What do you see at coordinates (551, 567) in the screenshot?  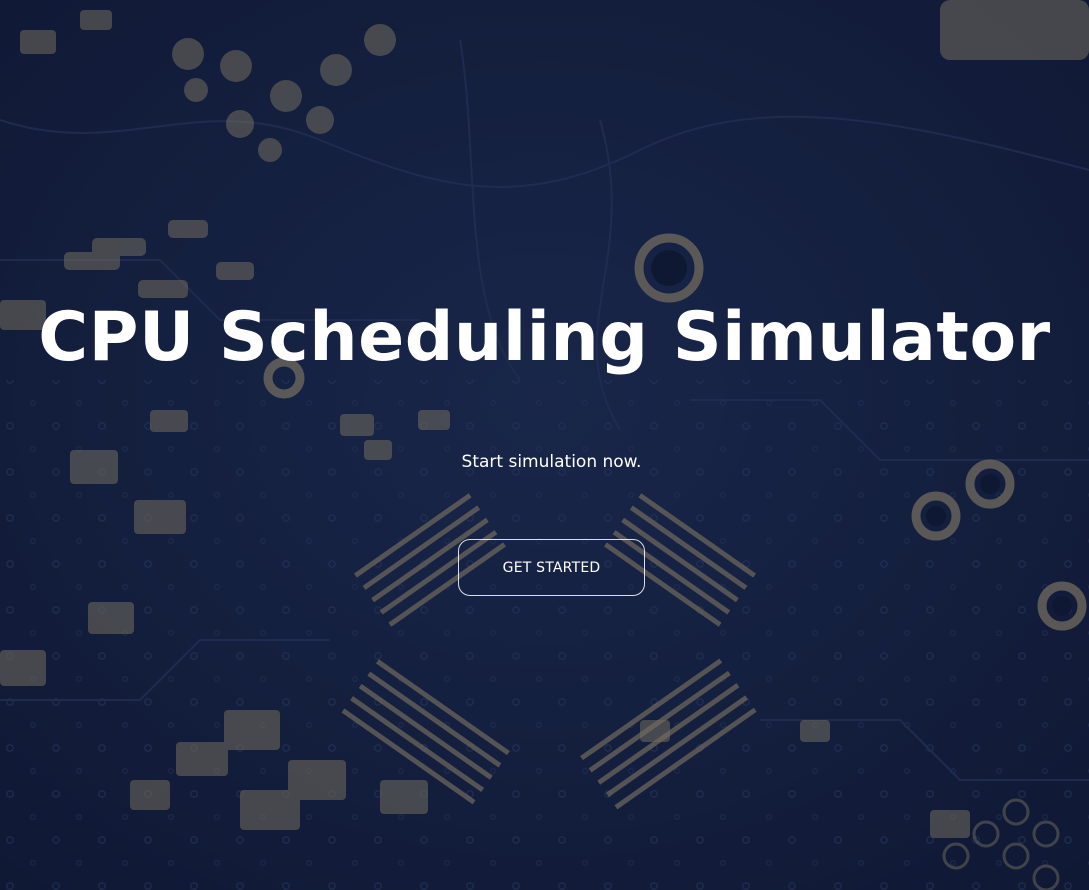 I see `get-started-button: GET STARTED` at bounding box center [551, 567].